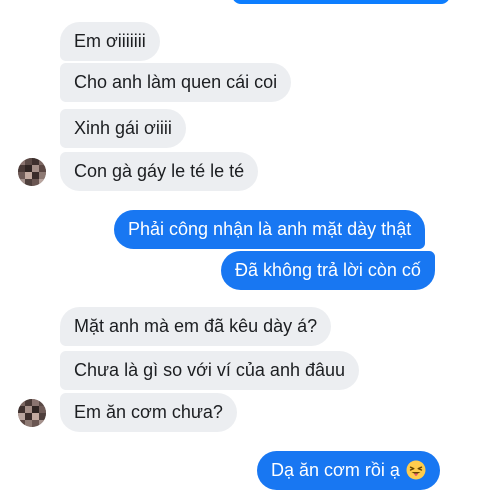  I want to click on tongue-out-emoji-icon, so click(416, 470).